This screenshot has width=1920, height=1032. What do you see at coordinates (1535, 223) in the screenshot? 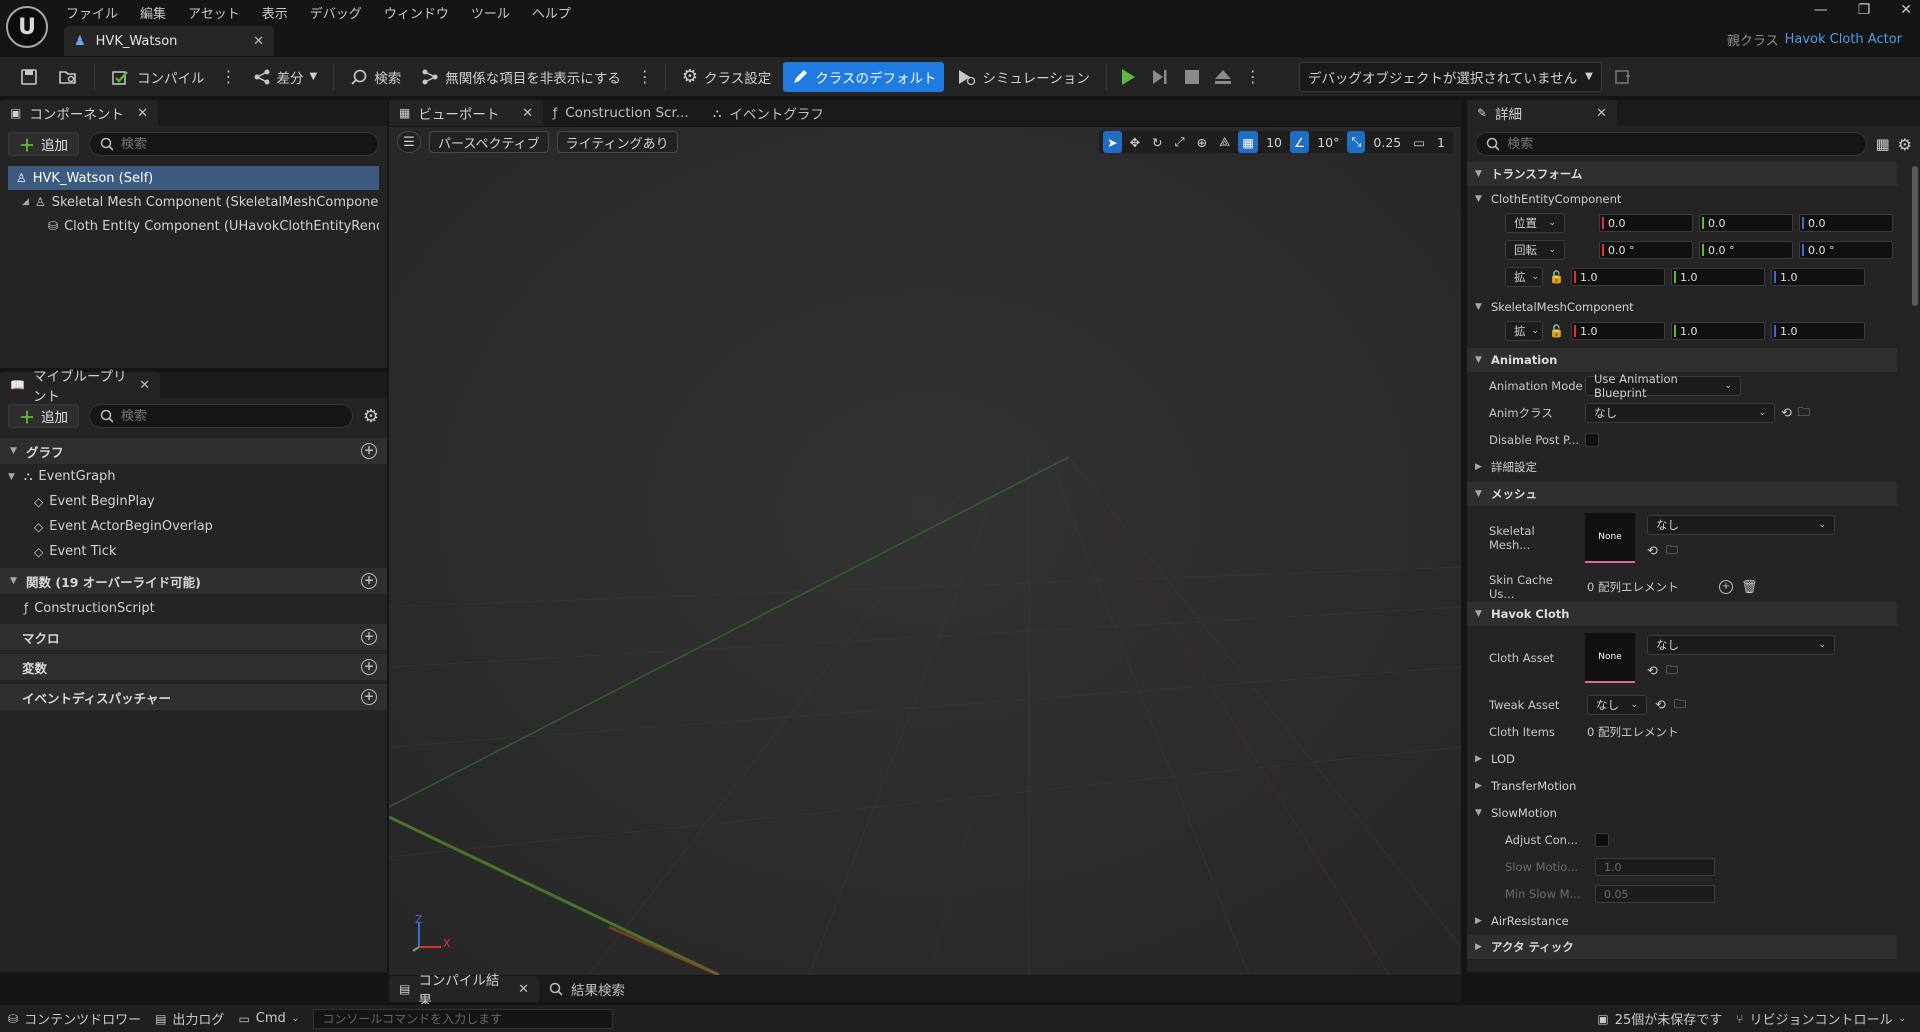
I see `location-mode-select: 位置 ⌄` at bounding box center [1535, 223].